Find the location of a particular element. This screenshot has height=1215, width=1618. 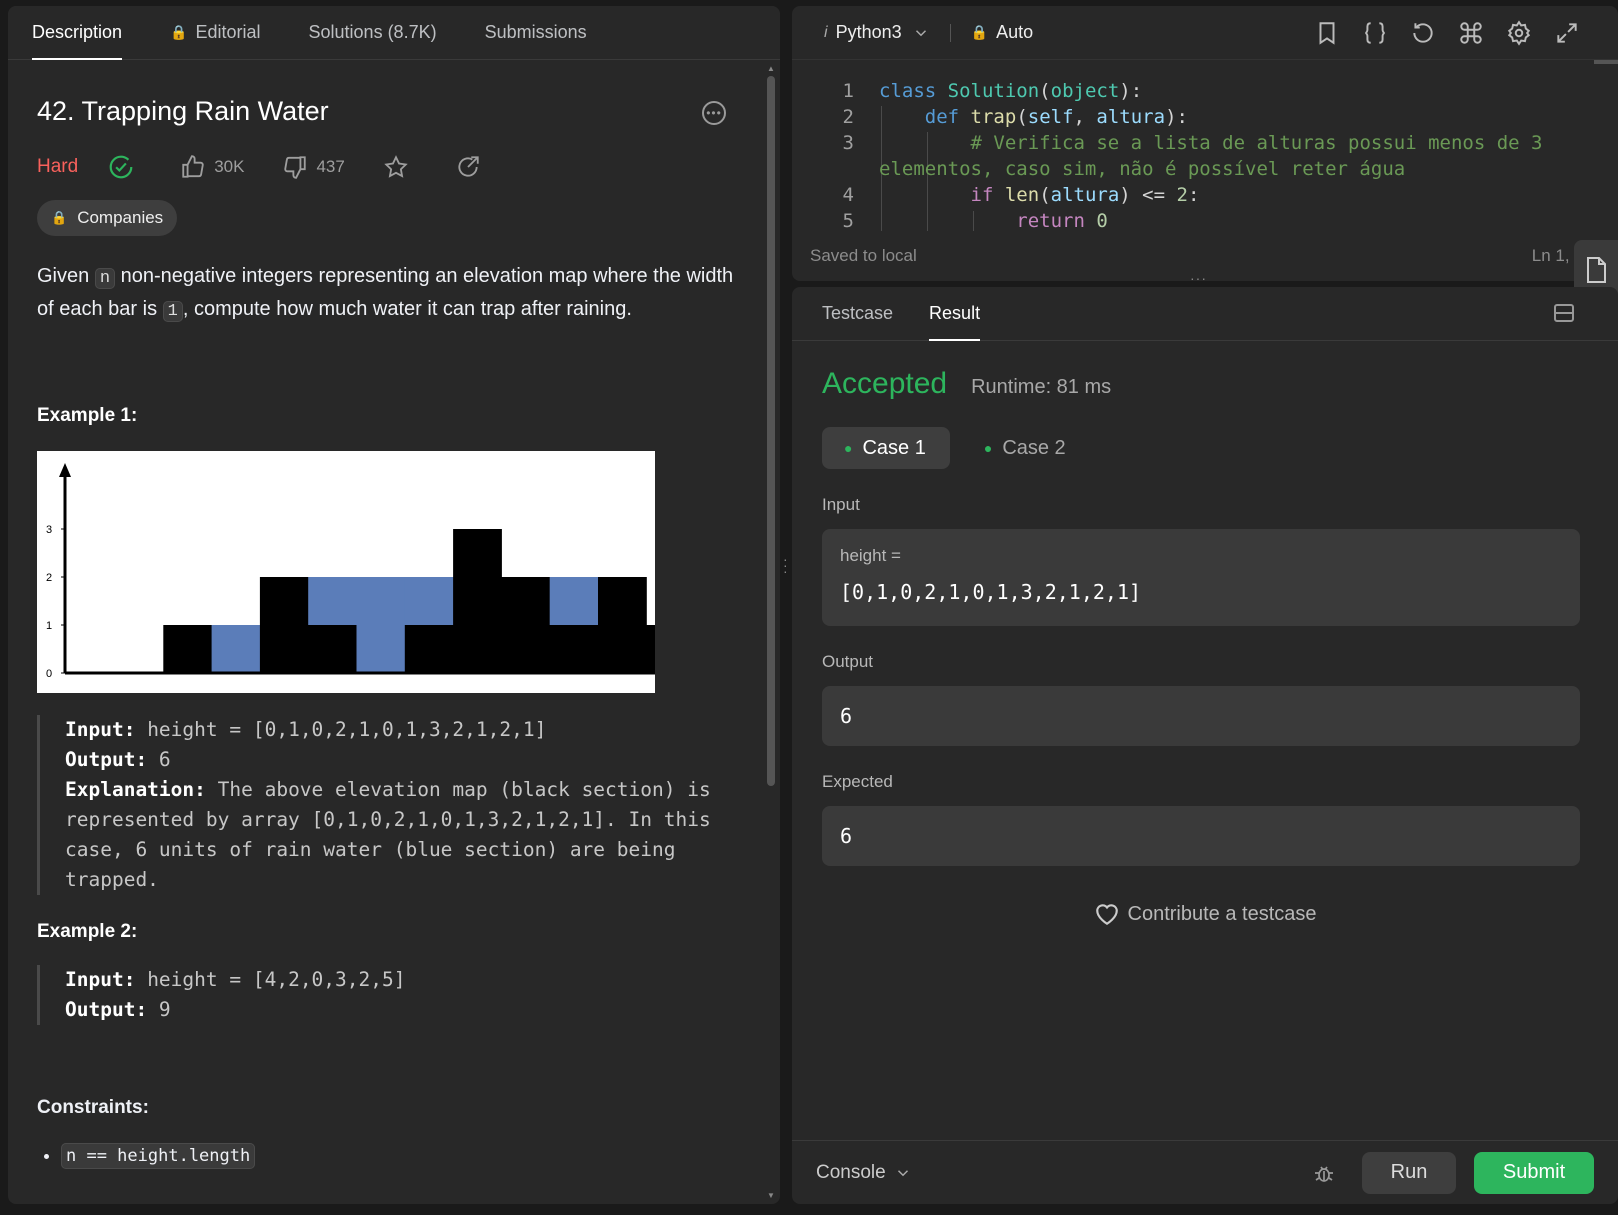

tab-editorial: 🔒 Editorial is located at coordinates (215, 32).